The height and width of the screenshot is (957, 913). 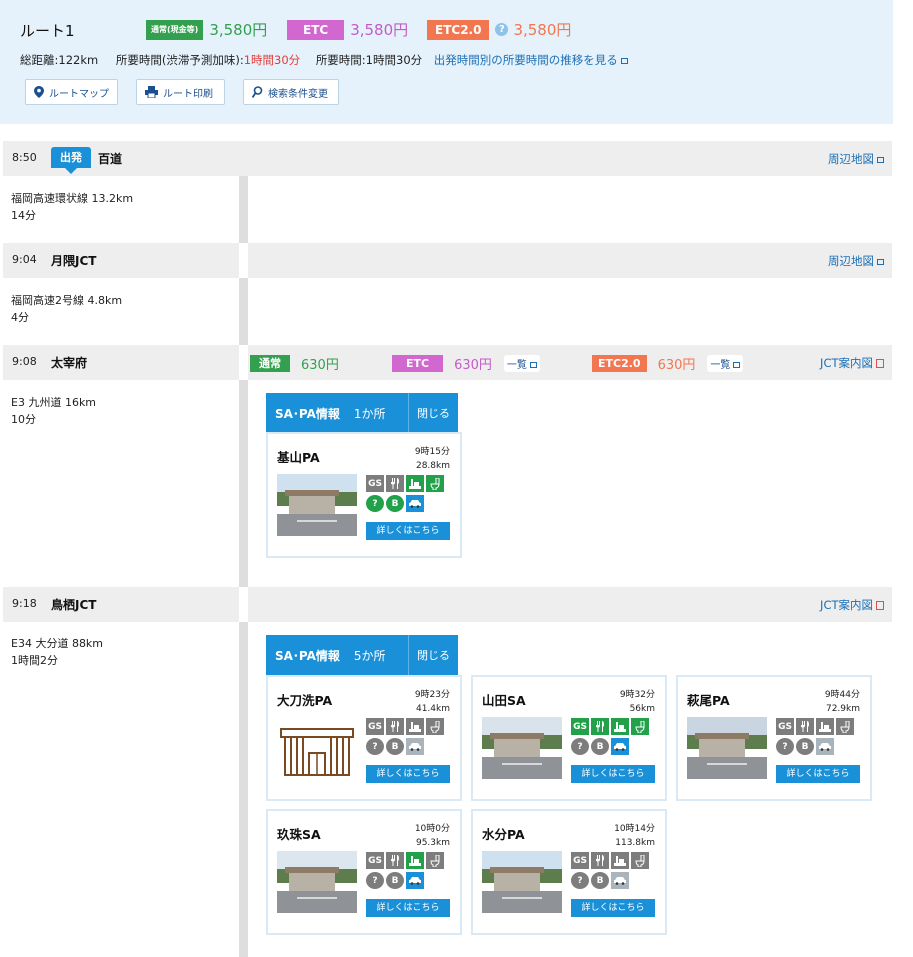 I want to click on segment-road: 福岡高速環状線 13.2km, so click(x=72, y=198).